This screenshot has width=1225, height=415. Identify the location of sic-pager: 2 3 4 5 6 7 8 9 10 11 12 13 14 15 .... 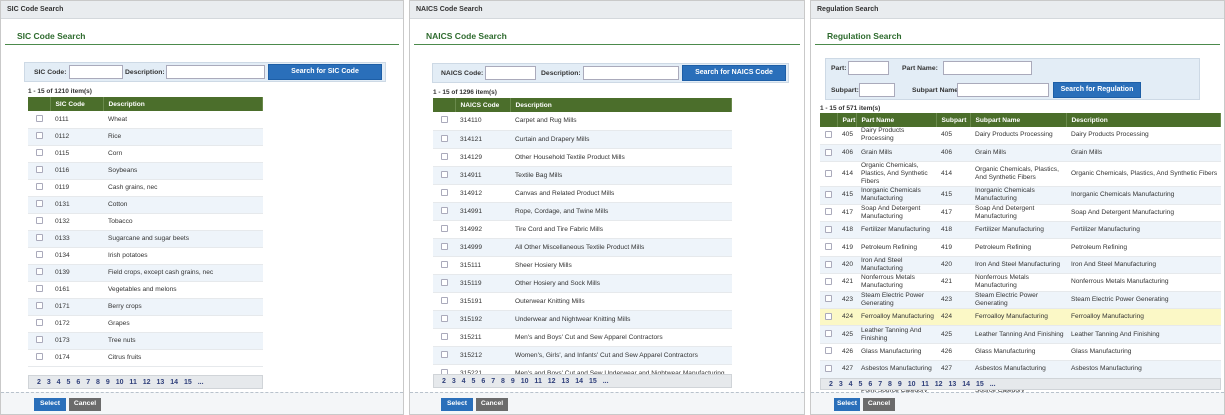
(145, 382).